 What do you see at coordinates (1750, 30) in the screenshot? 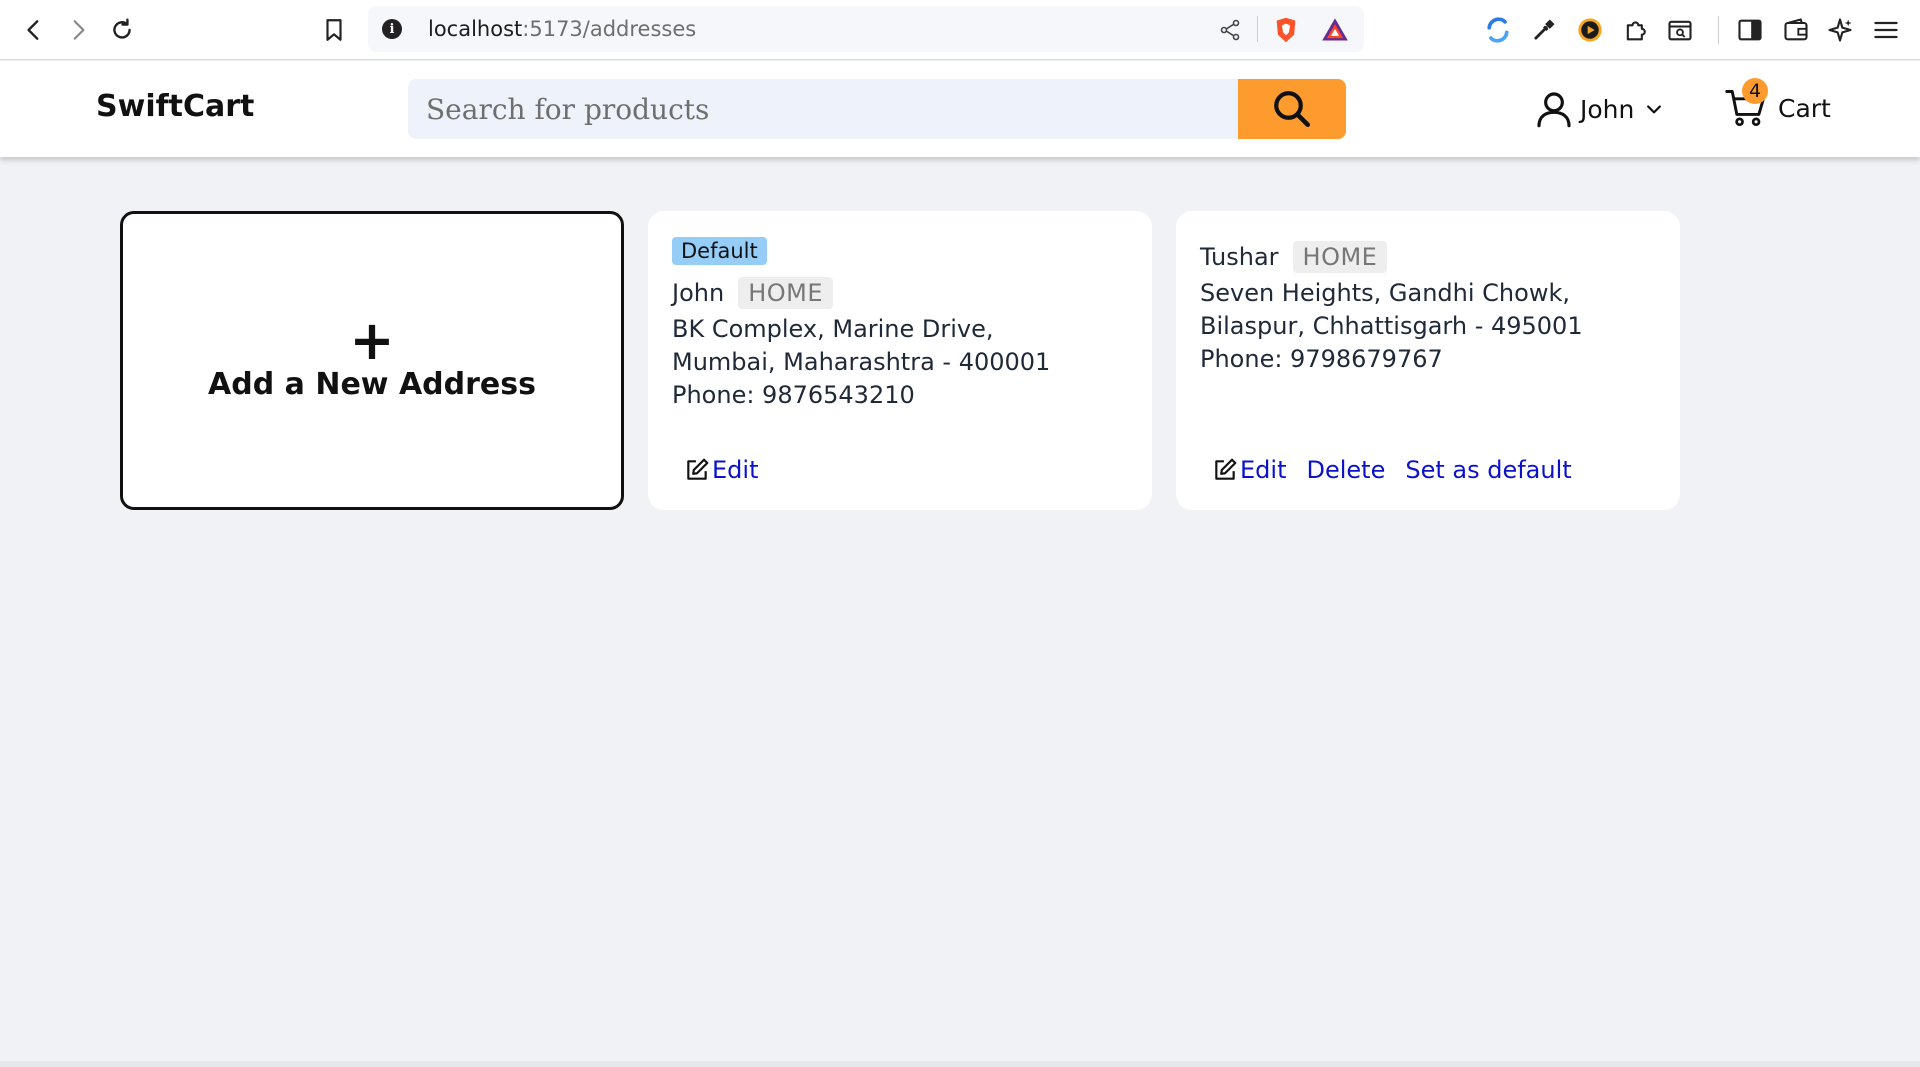
I see `sidebar-toggle-icon` at bounding box center [1750, 30].